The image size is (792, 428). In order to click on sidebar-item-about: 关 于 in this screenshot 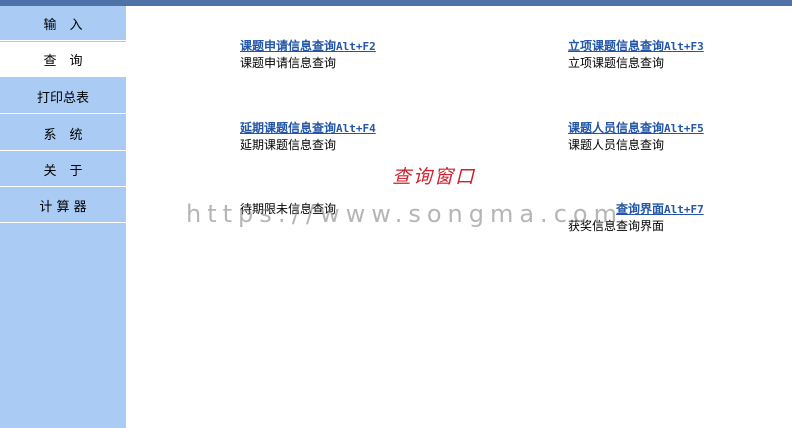, I will do `click(63, 169)`.